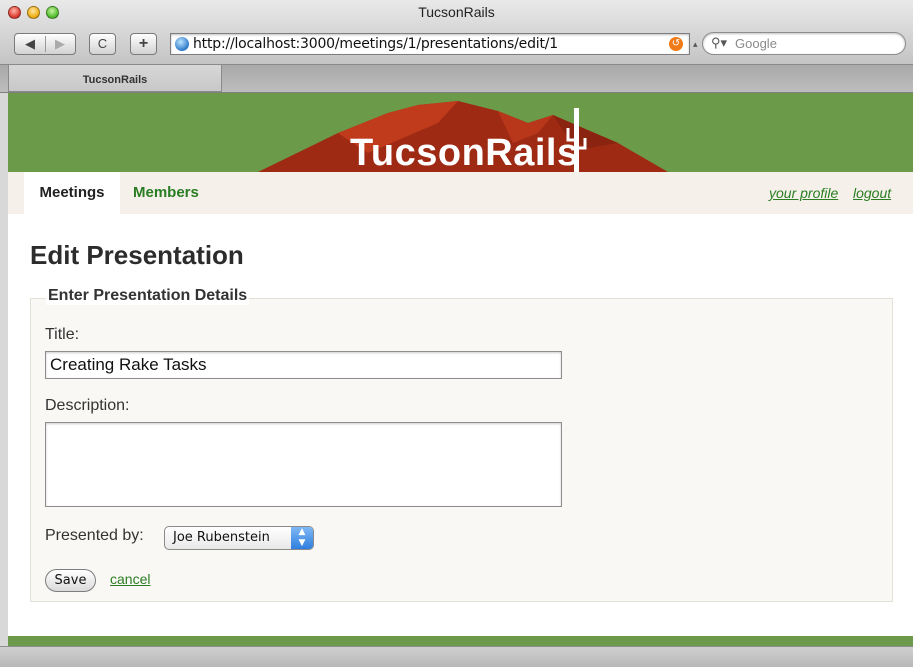 The width and height of the screenshot is (913, 667). What do you see at coordinates (756, 43) in the screenshot?
I see `search-placeholder: Google` at bounding box center [756, 43].